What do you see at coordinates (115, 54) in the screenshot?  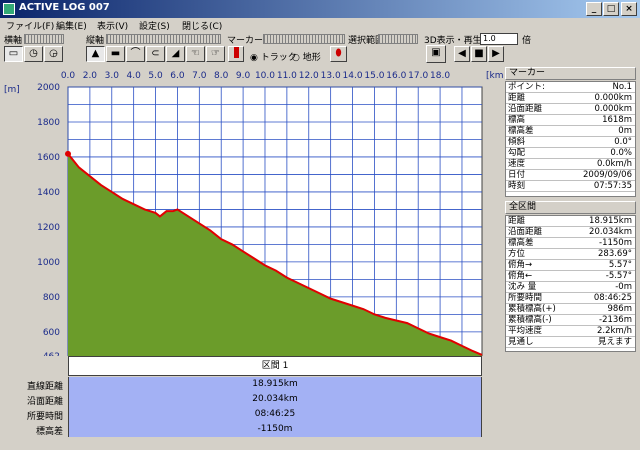 I see `bar-icon: ▬` at bounding box center [115, 54].